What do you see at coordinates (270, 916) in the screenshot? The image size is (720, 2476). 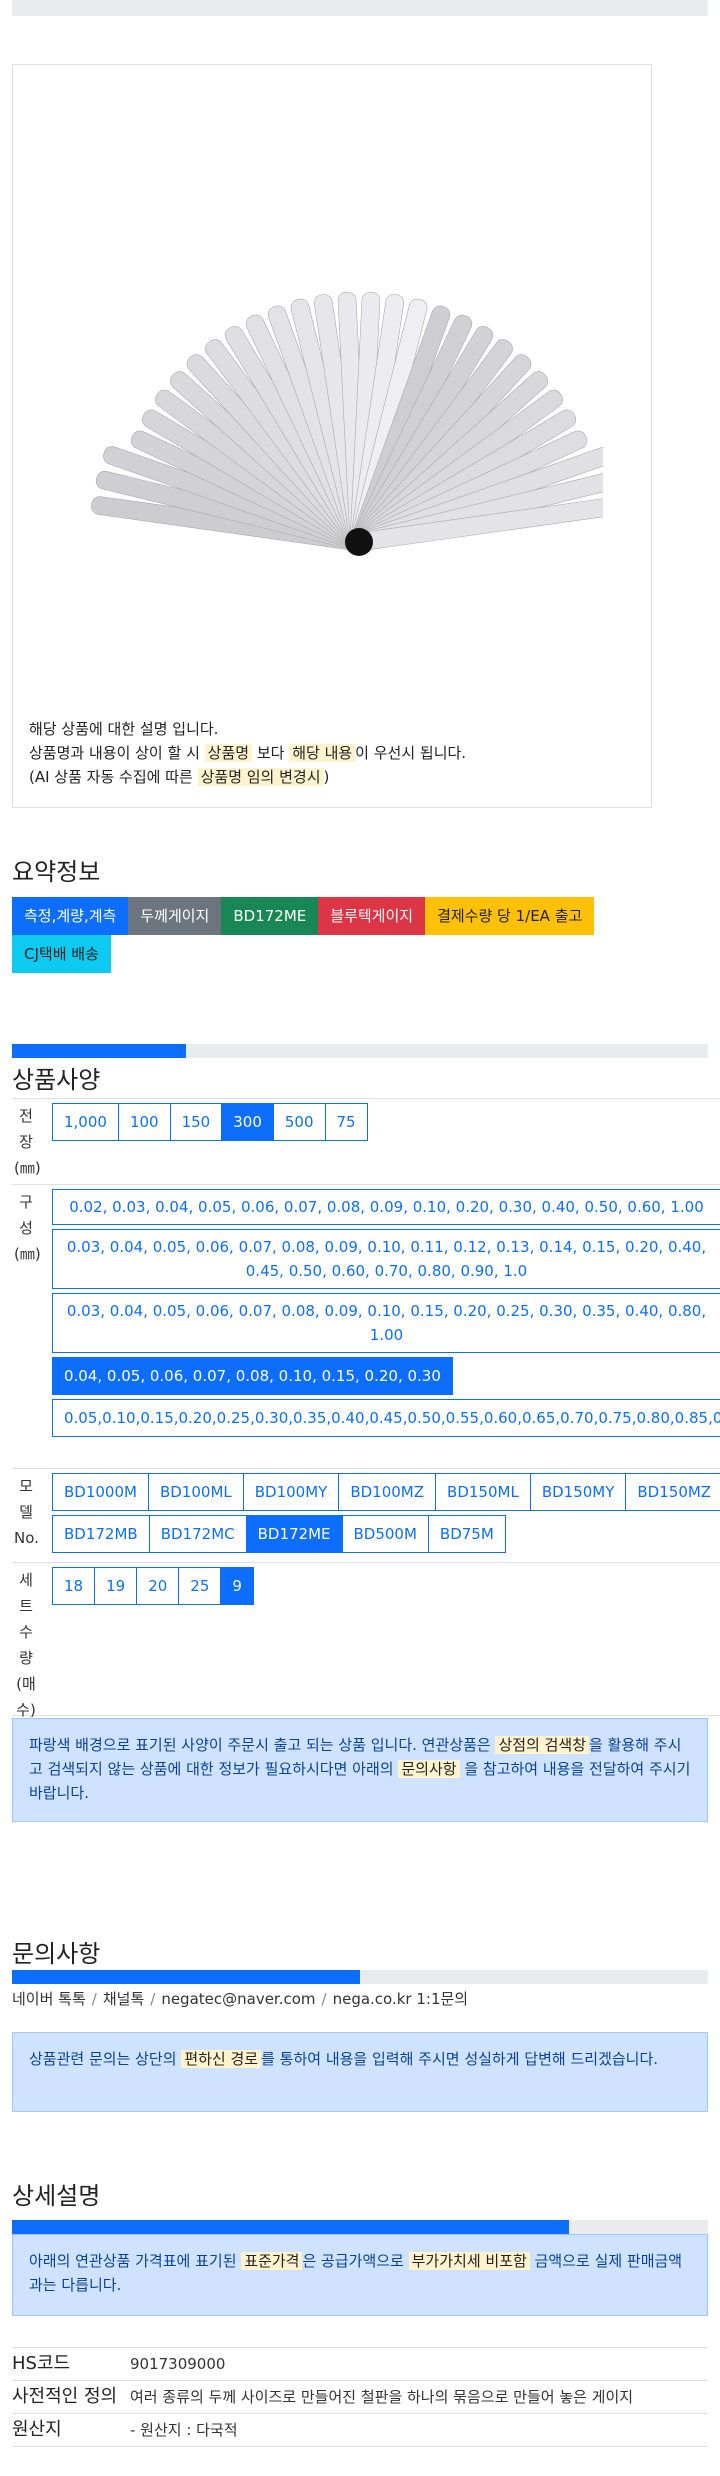 I see `tag-model: BD172ME` at bounding box center [270, 916].